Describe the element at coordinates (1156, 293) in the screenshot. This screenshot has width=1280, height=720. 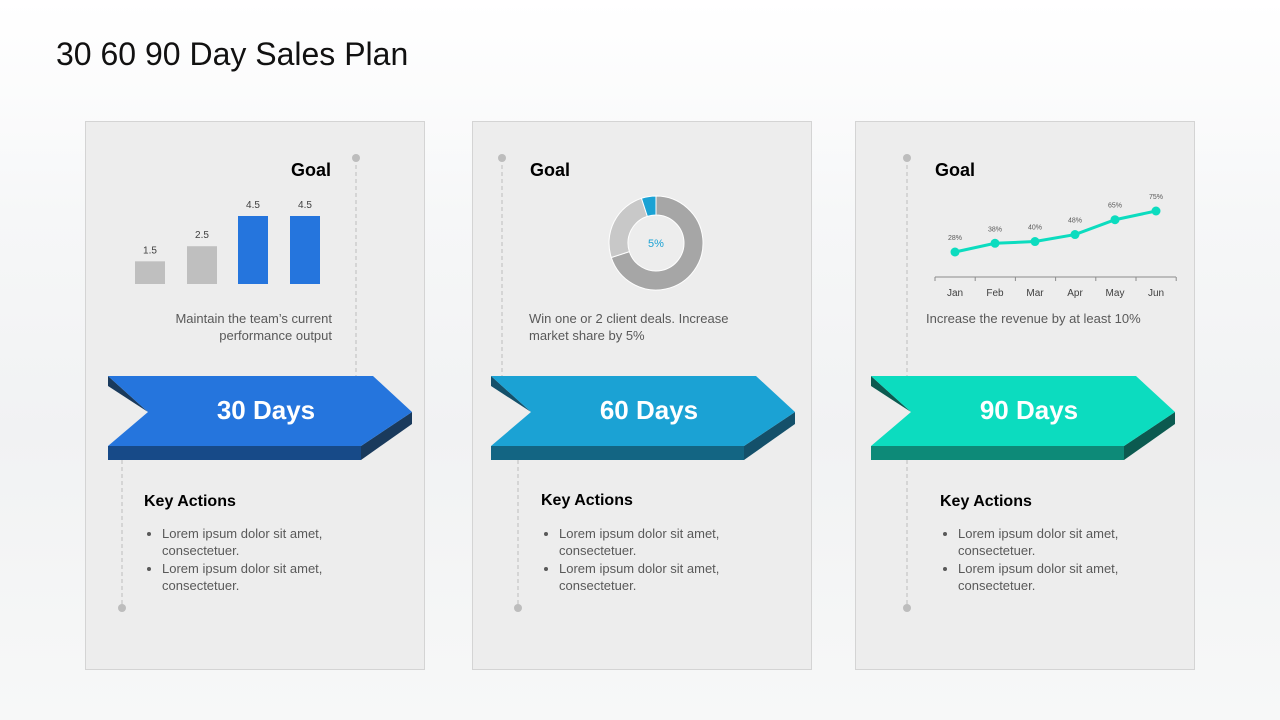
I see `x-tick-label: Jun` at that location.